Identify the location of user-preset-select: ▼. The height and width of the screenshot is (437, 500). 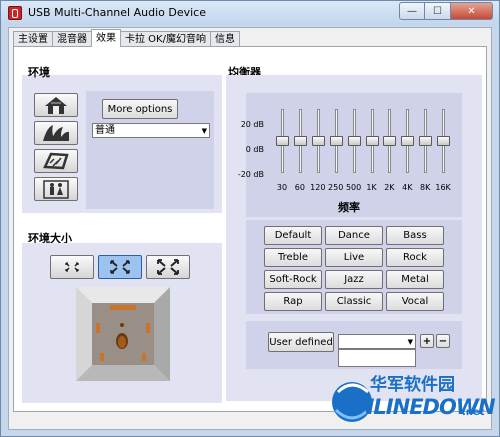
(377, 341).